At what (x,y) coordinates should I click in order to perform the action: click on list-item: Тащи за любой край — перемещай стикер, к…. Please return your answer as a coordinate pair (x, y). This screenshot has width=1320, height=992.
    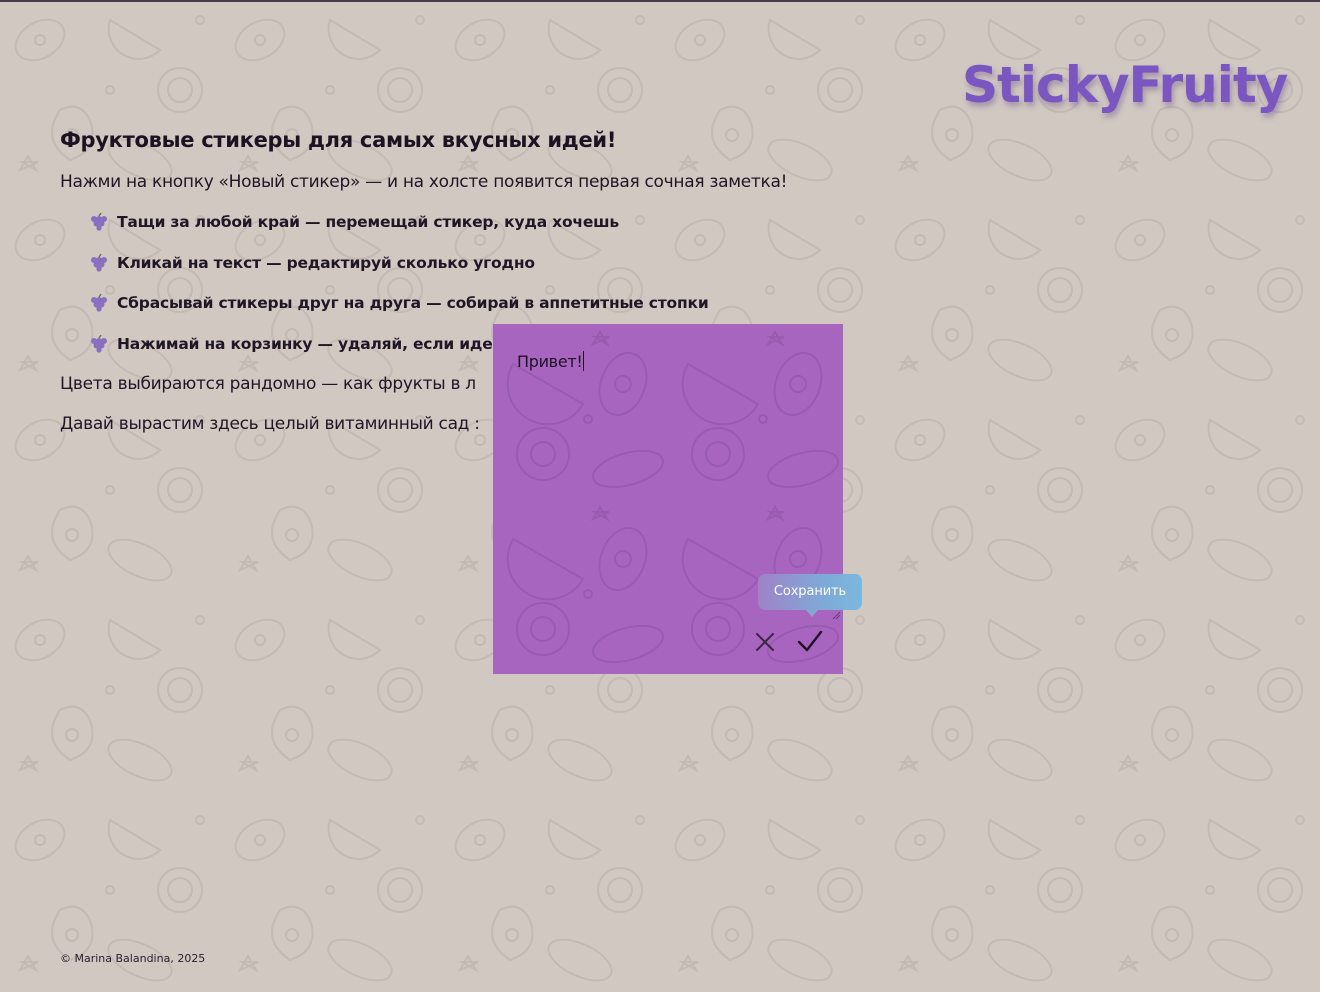
    Looking at the image, I should click on (524, 222).